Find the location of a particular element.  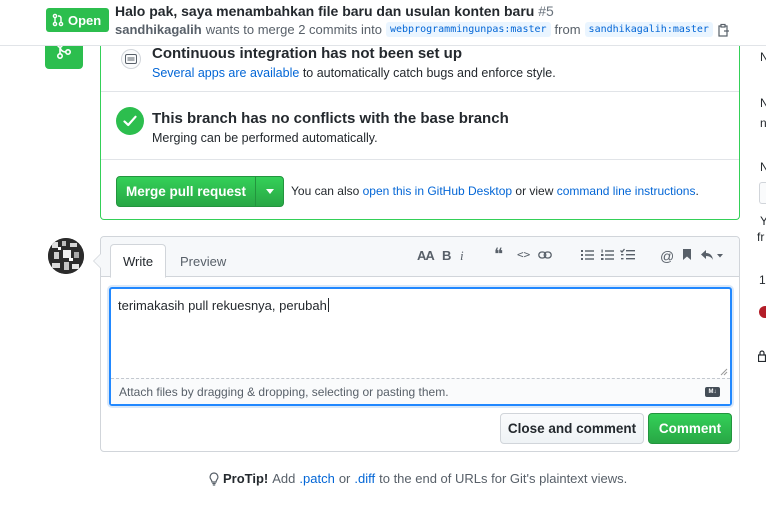

terminal-icon is located at coordinates (131, 59).